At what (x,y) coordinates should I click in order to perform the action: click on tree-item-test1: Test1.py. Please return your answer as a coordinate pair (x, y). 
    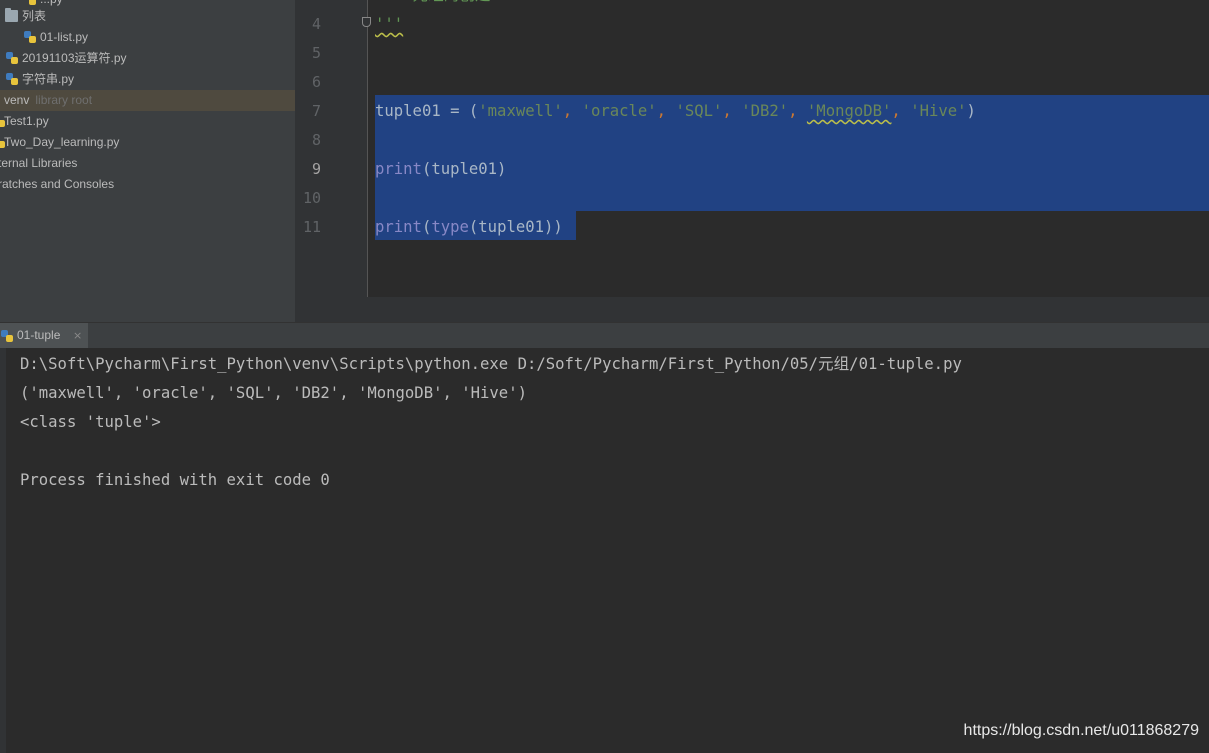
    Looking at the image, I should click on (147, 121).